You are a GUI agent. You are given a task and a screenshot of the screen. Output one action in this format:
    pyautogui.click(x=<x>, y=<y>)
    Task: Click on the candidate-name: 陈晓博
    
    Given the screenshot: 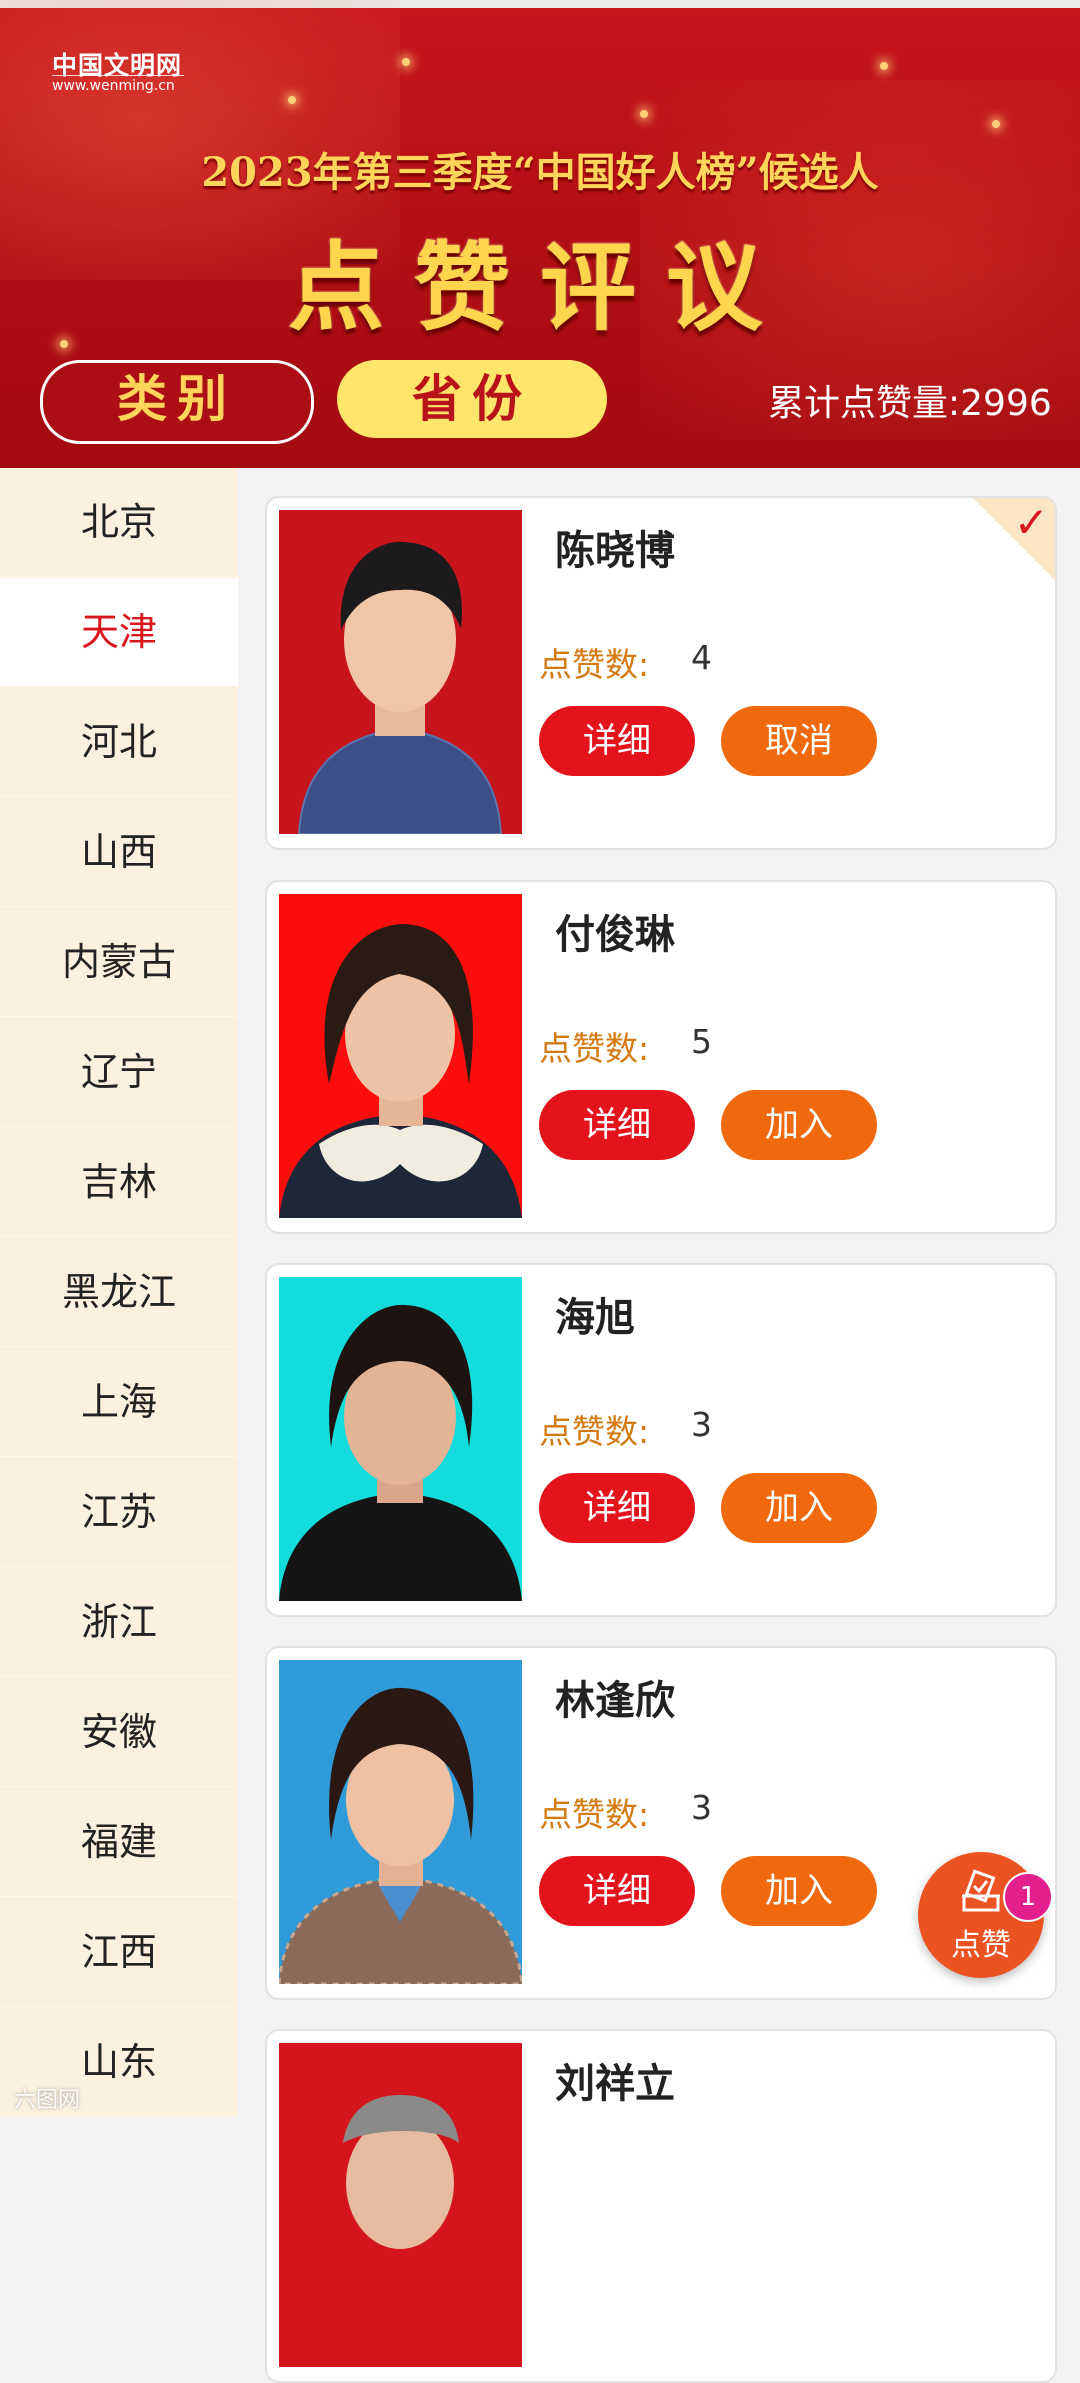 What is the action you would take?
    pyautogui.click(x=615, y=551)
    